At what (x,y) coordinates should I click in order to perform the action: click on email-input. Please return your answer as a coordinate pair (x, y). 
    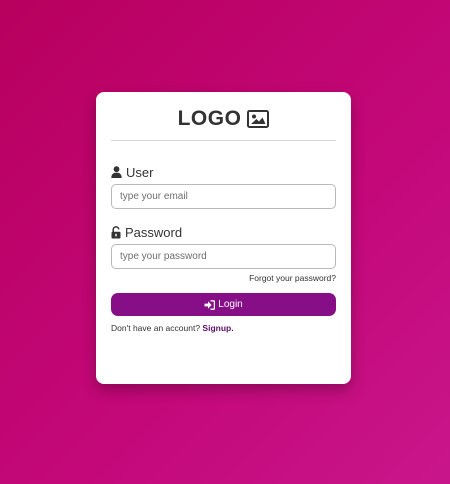
    Looking at the image, I should click on (223, 196).